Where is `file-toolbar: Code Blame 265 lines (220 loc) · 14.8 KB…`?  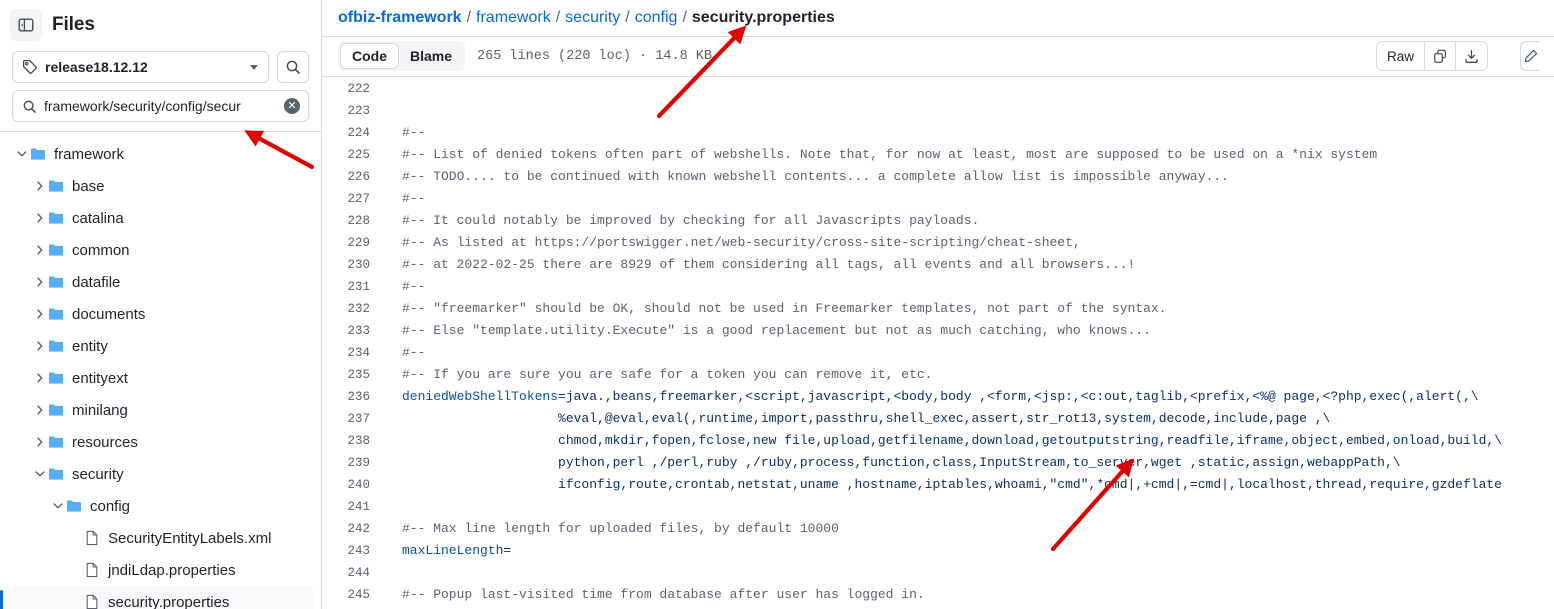
file-toolbar: Code Blame 265 lines (220 loc) · 14.8 KB… is located at coordinates (938, 57).